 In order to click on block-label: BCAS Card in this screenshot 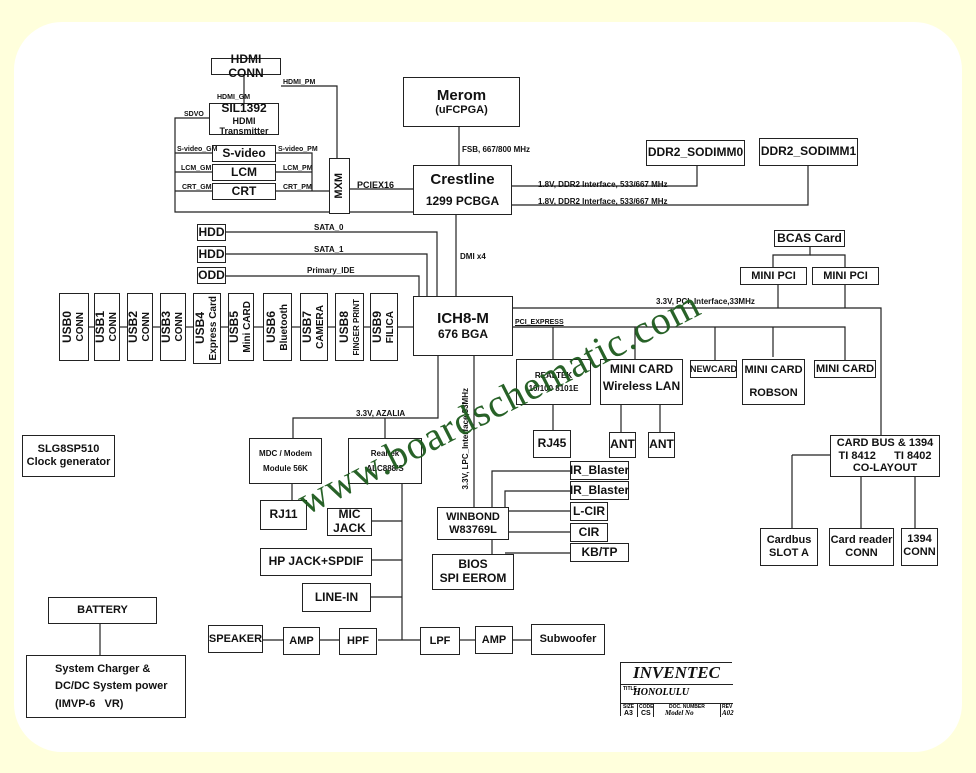, I will do `click(809, 237)`.